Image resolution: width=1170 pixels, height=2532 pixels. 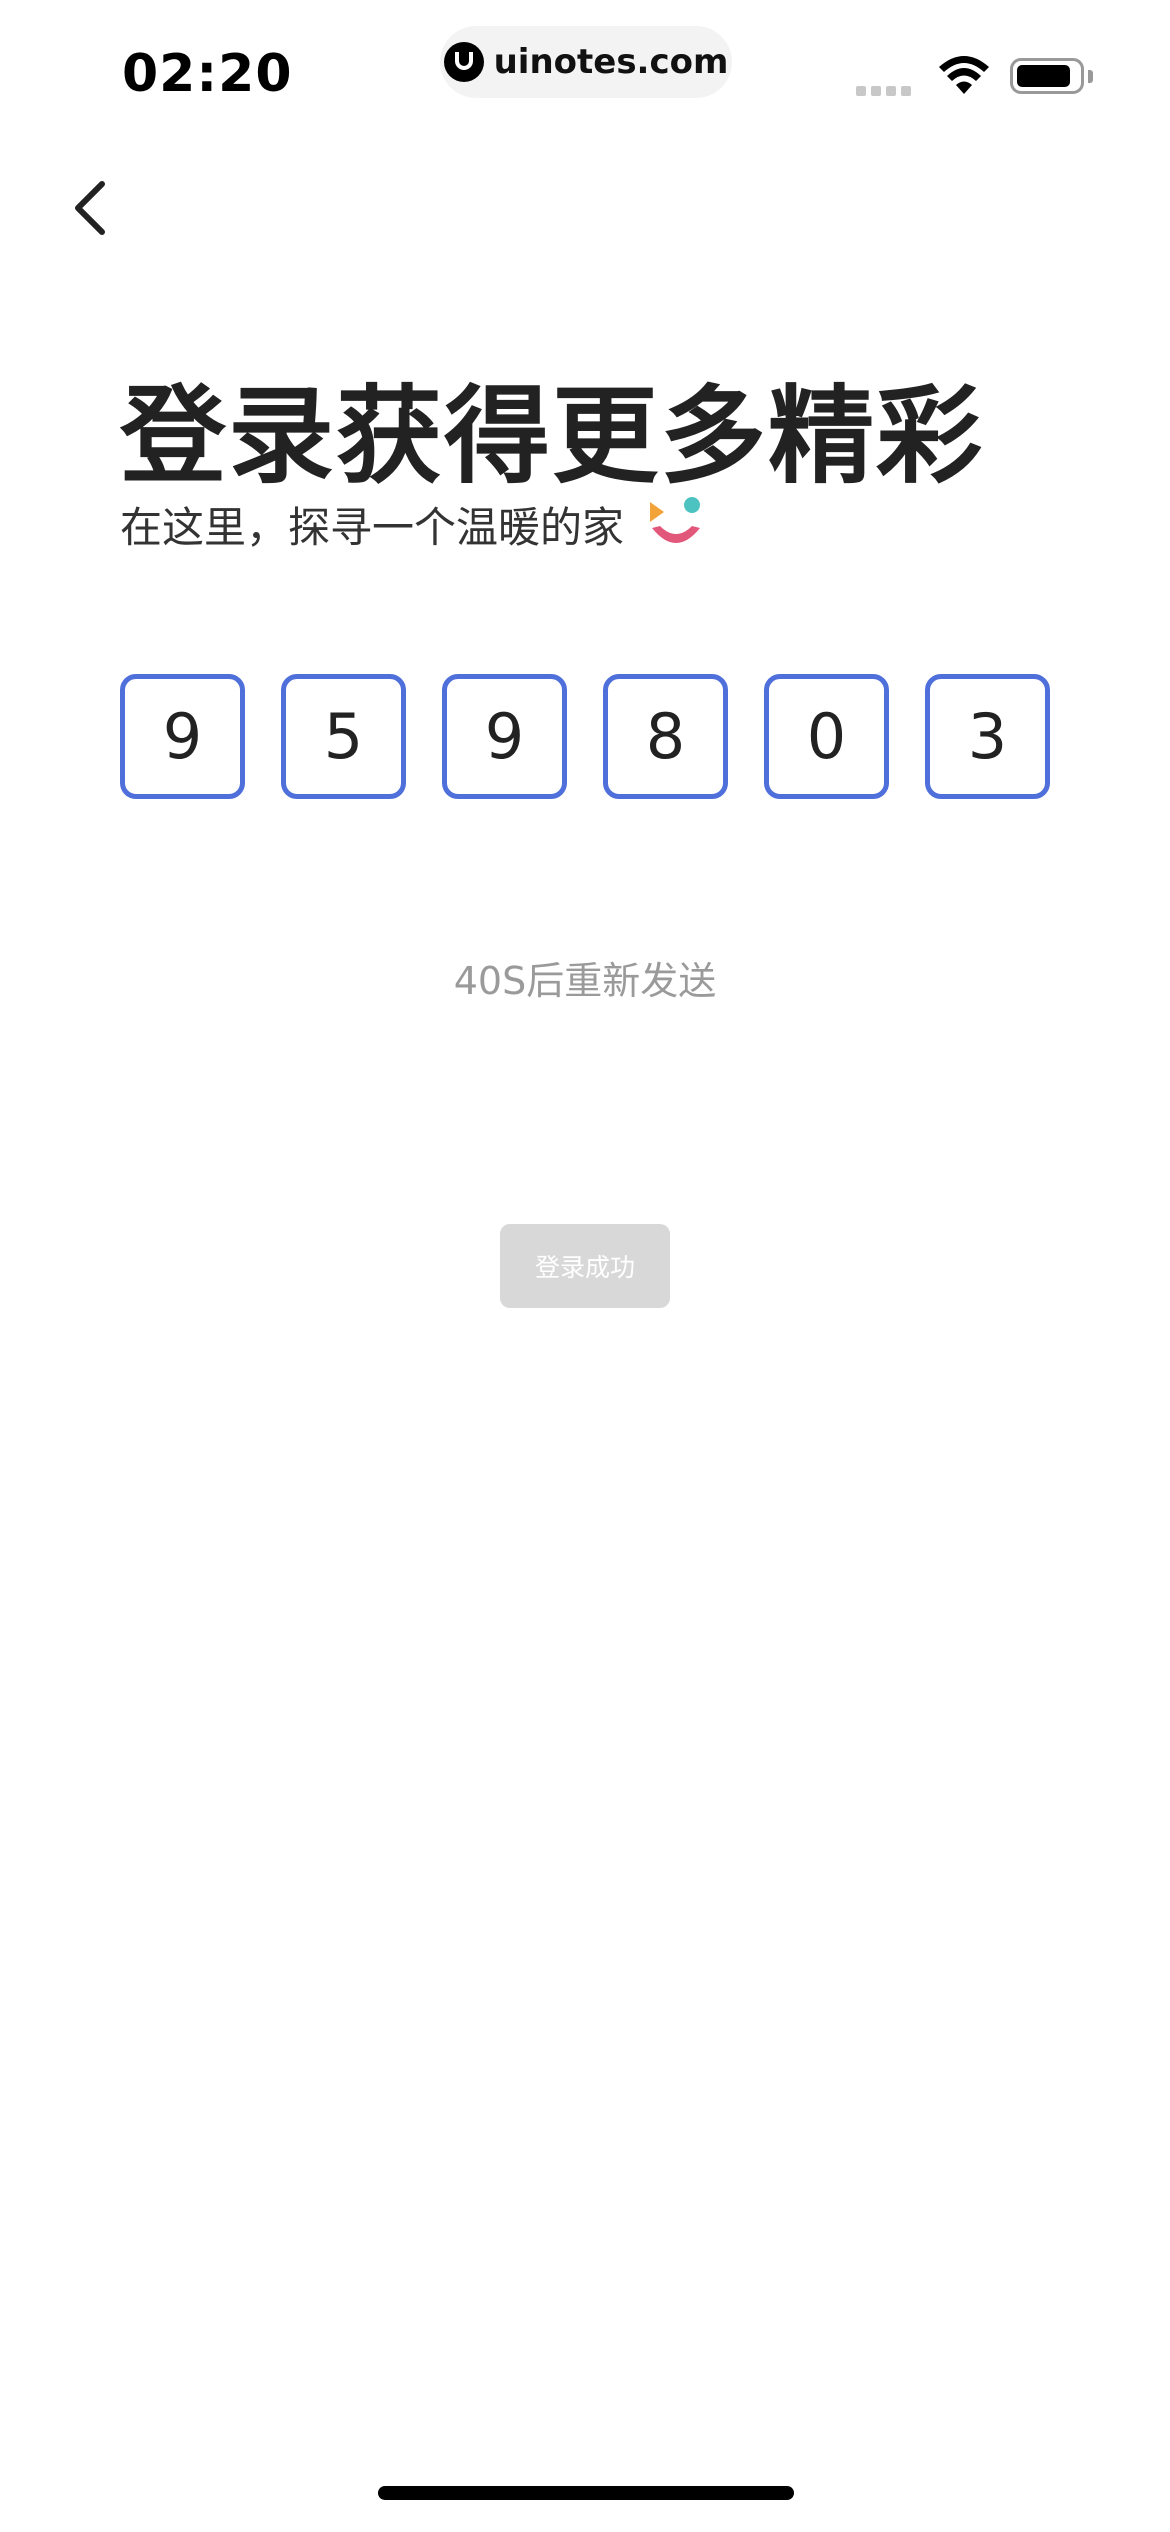 What do you see at coordinates (552, 436) in the screenshot?
I see `page-title: 登录获得更多精彩` at bounding box center [552, 436].